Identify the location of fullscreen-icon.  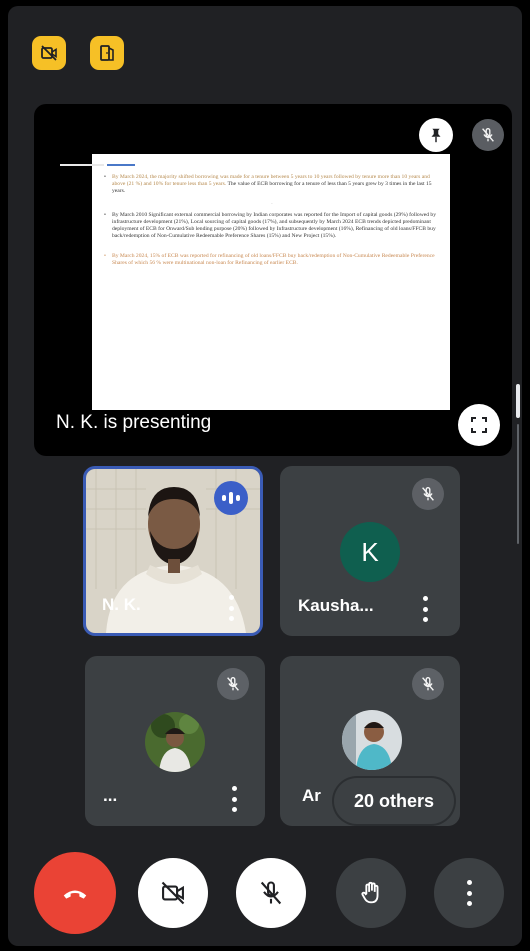
(479, 425).